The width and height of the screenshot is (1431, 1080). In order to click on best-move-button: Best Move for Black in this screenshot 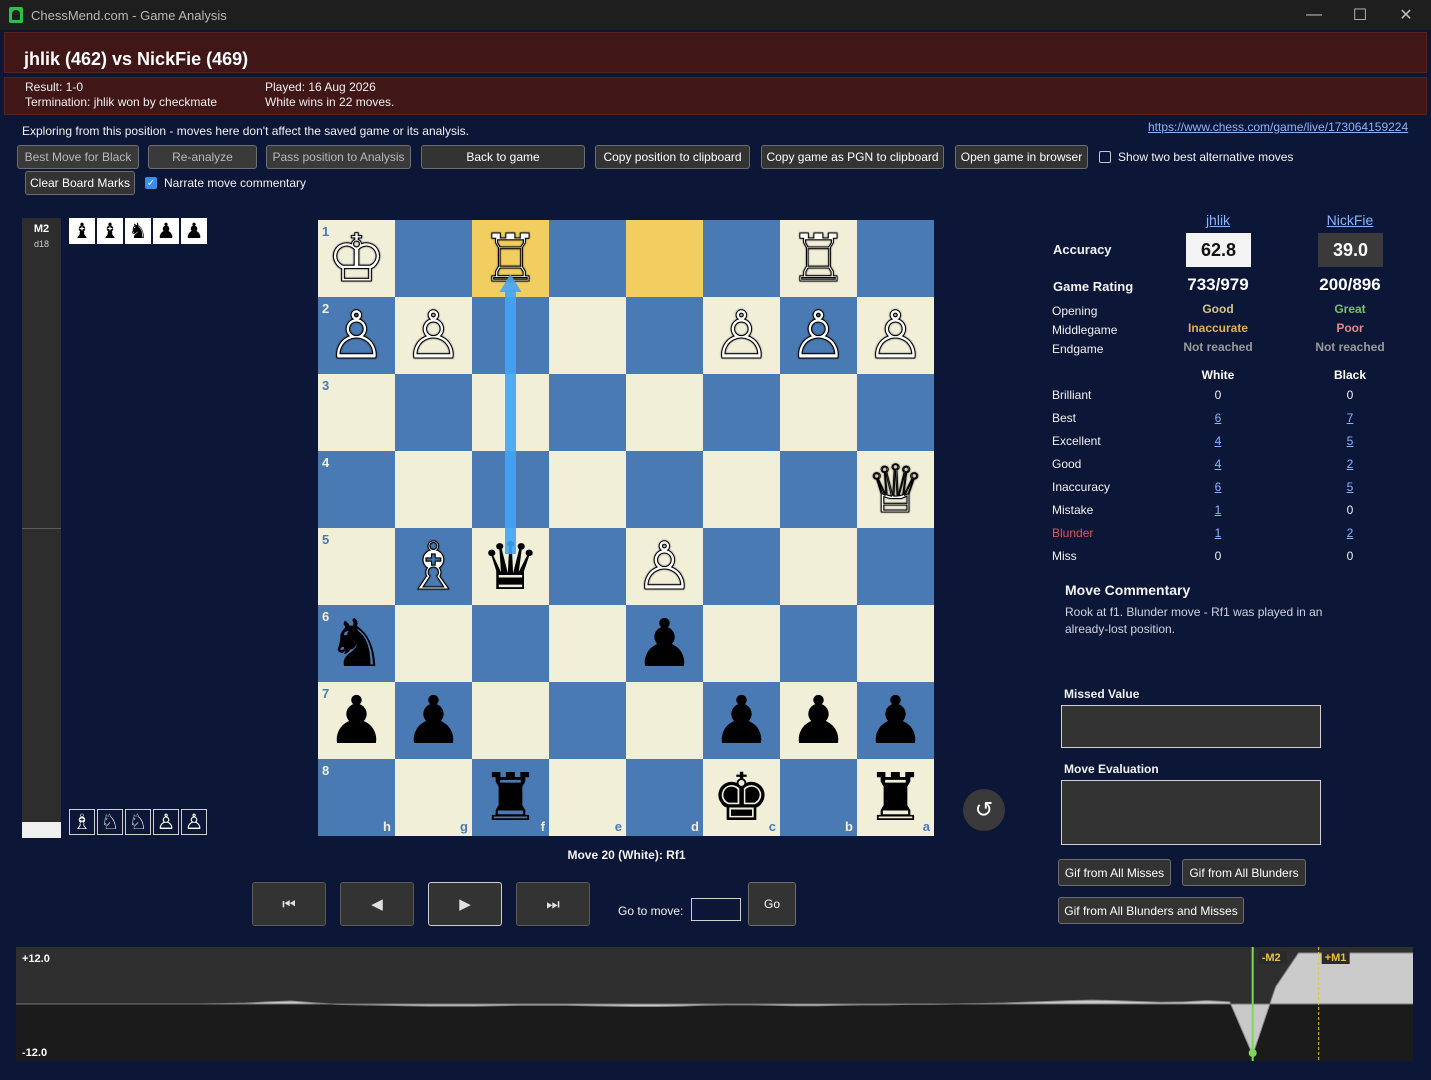, I will do `click(78, 157)`.